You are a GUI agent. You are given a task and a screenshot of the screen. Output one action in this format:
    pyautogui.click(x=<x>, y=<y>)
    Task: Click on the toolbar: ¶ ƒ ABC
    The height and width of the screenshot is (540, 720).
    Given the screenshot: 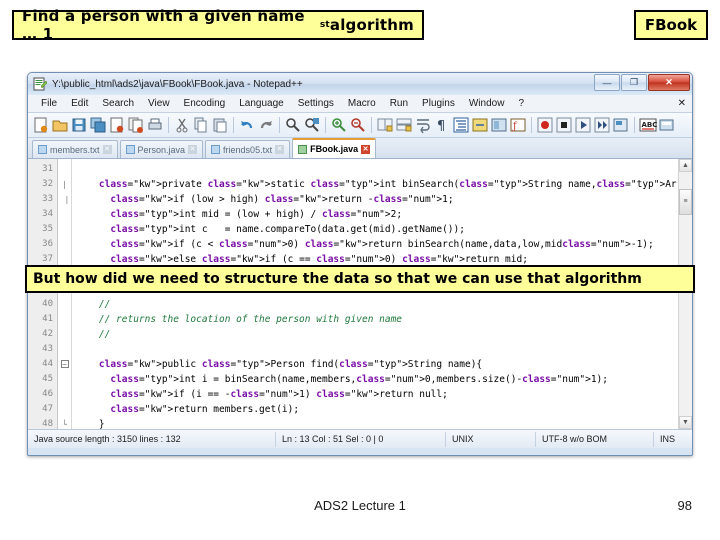 What is the action you would take?
    pyautogui.click(x=360, y=125)
    